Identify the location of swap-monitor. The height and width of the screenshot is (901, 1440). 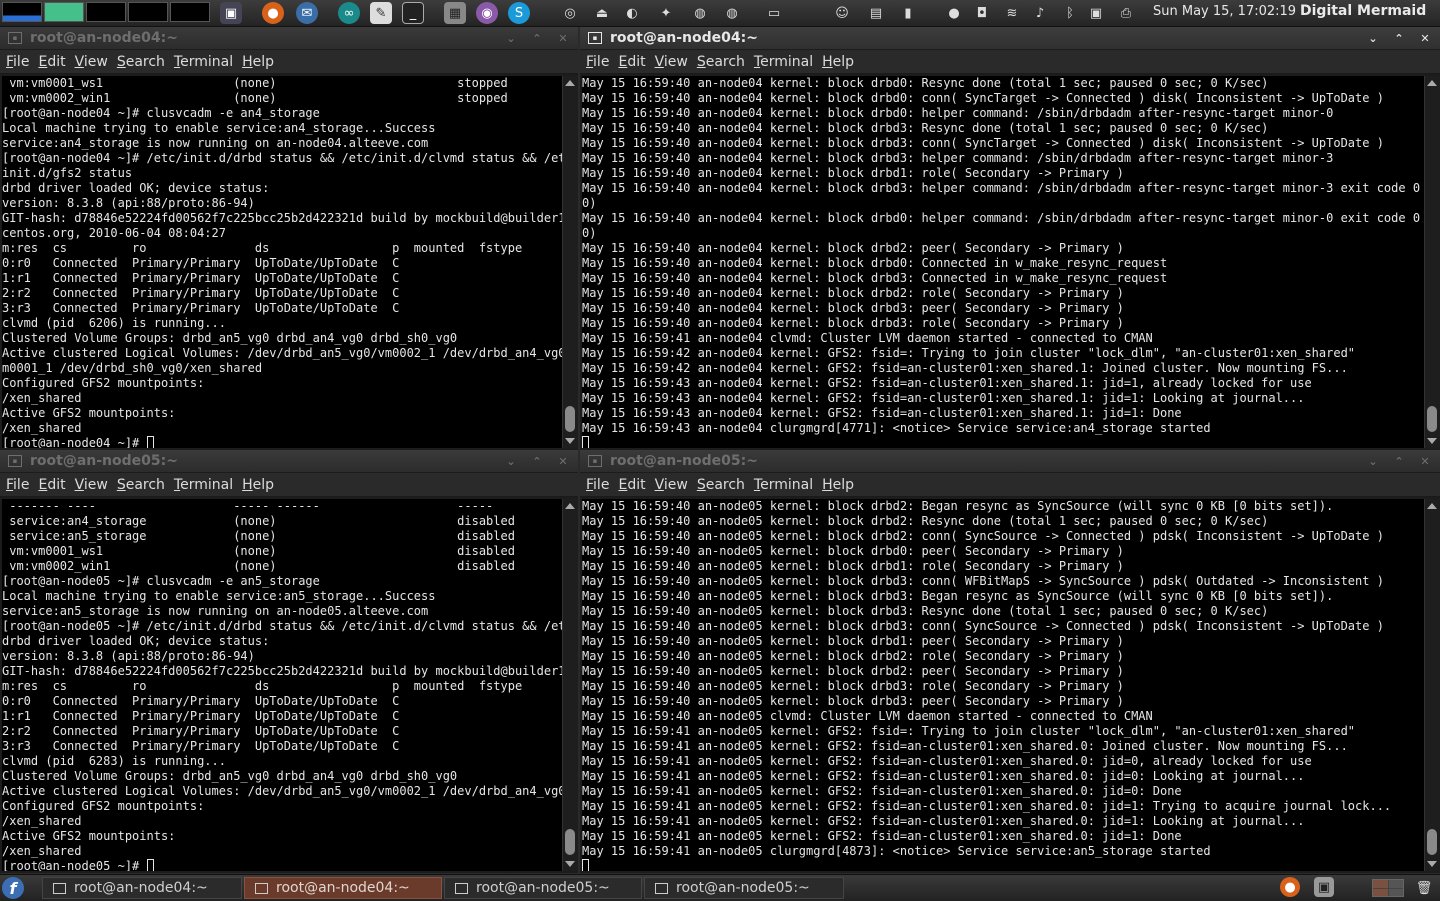
(148, 12).